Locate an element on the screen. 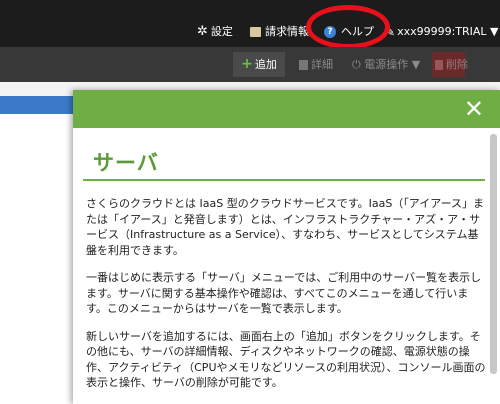  delete-label: 削除 is located at coordinates (457, 64).